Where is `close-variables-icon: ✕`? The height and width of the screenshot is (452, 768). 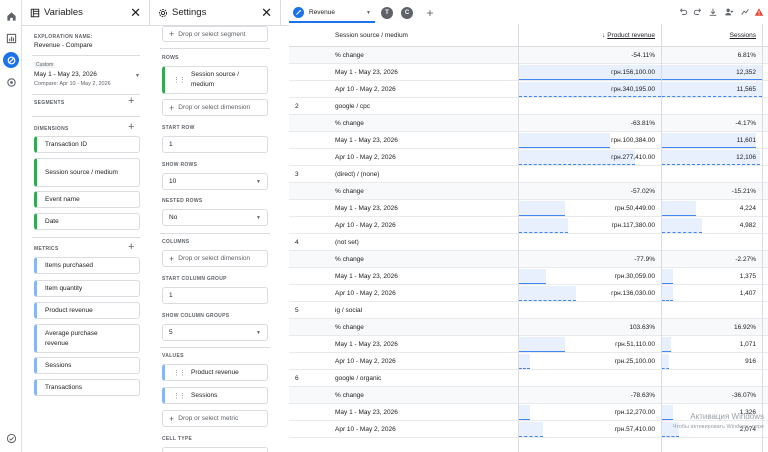
close-variables-icon: ✕ is located at coordinates (135, 12).